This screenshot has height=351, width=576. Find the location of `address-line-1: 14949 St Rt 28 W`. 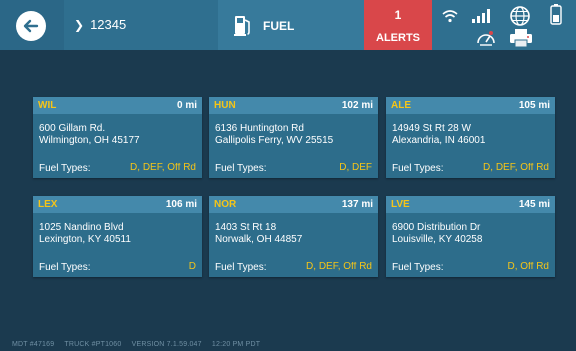

address-line-1: 14949 St Rt 28 W is located at coordinates (431, 128).